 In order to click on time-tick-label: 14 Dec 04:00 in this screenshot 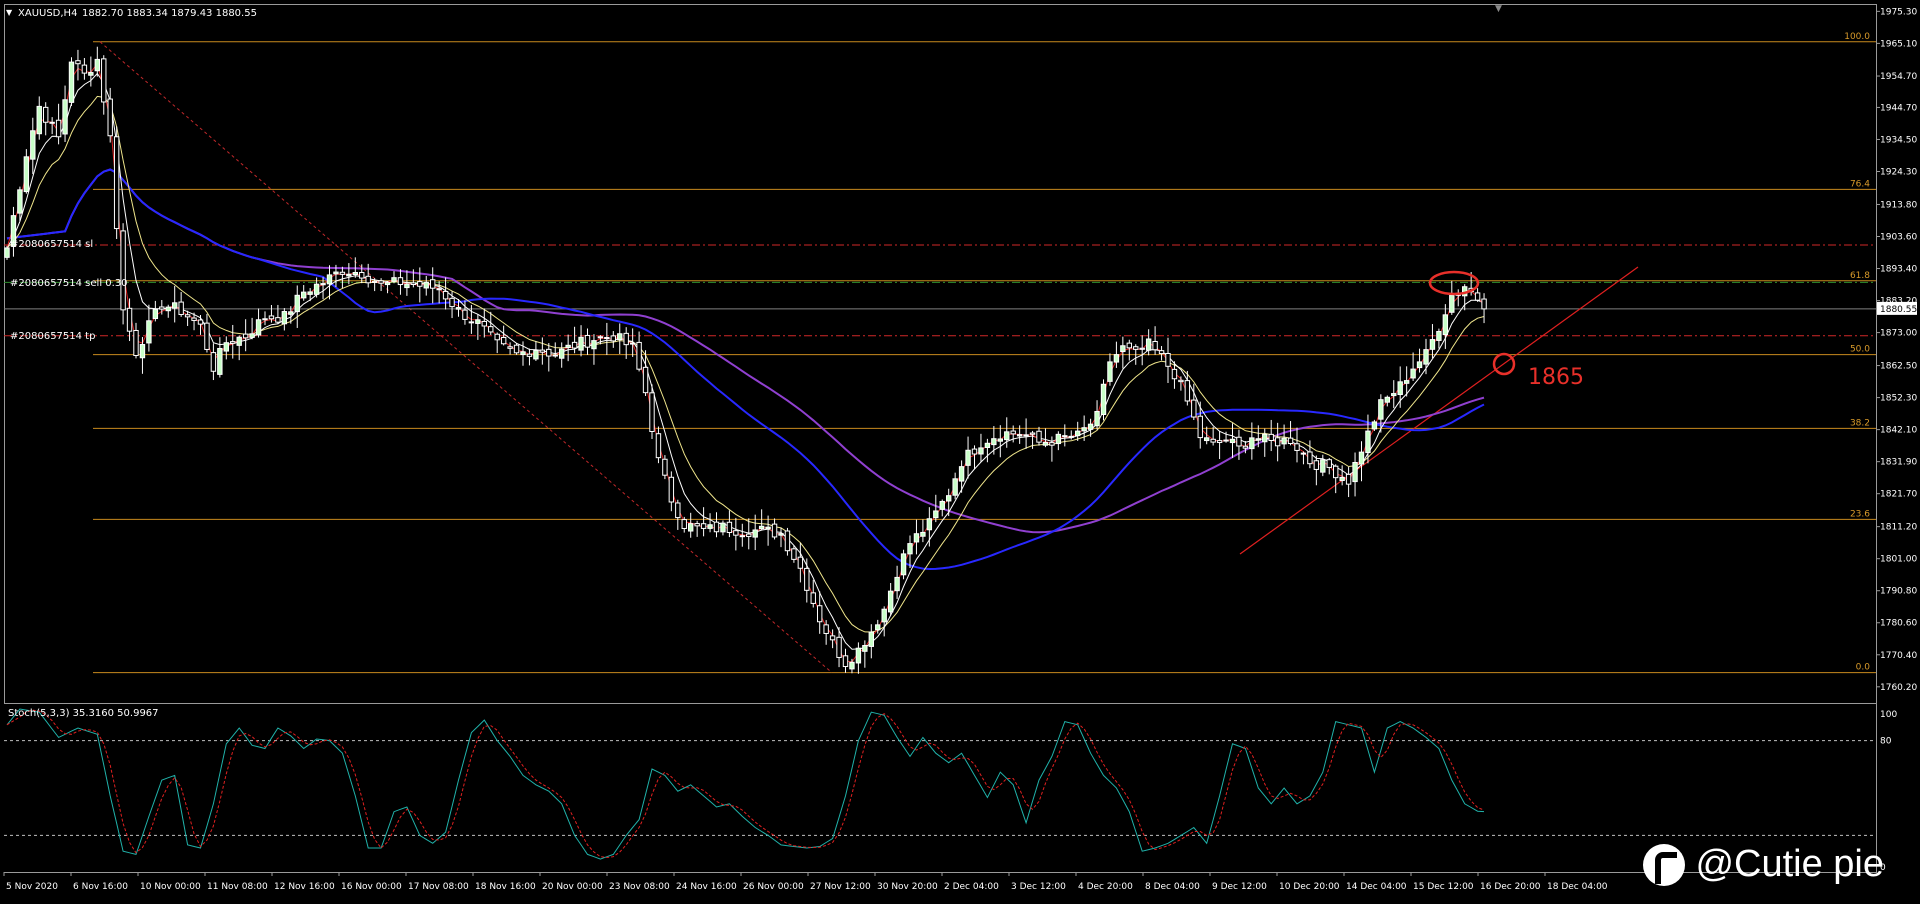, I will do `click(1376, 887)`.